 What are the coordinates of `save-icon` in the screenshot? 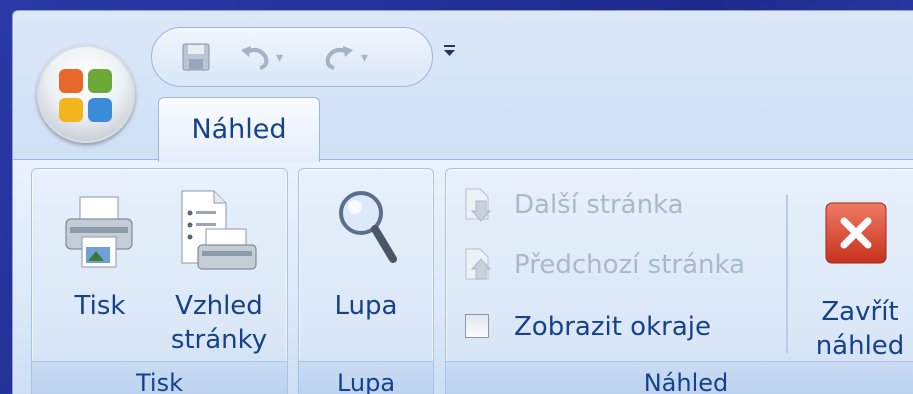 It's located at (196, 57).